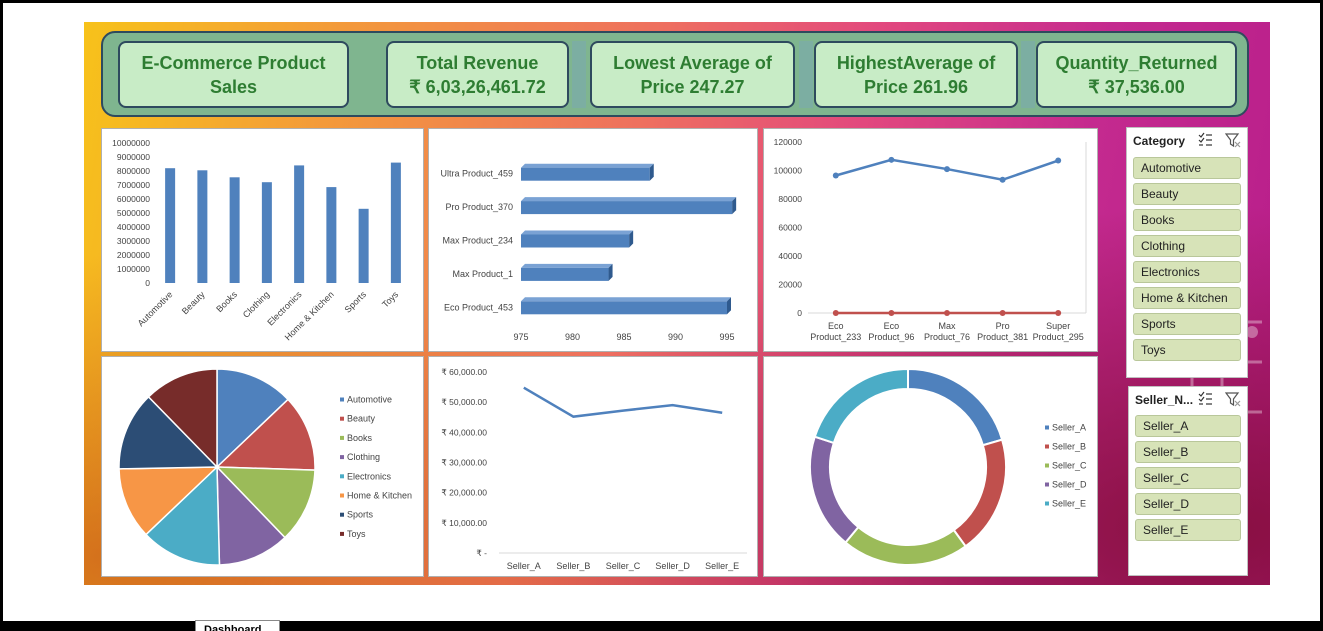 This screenshot has width=1323, height=631. I want to click on kpi-title-line2: Sales, so click(233, 86).